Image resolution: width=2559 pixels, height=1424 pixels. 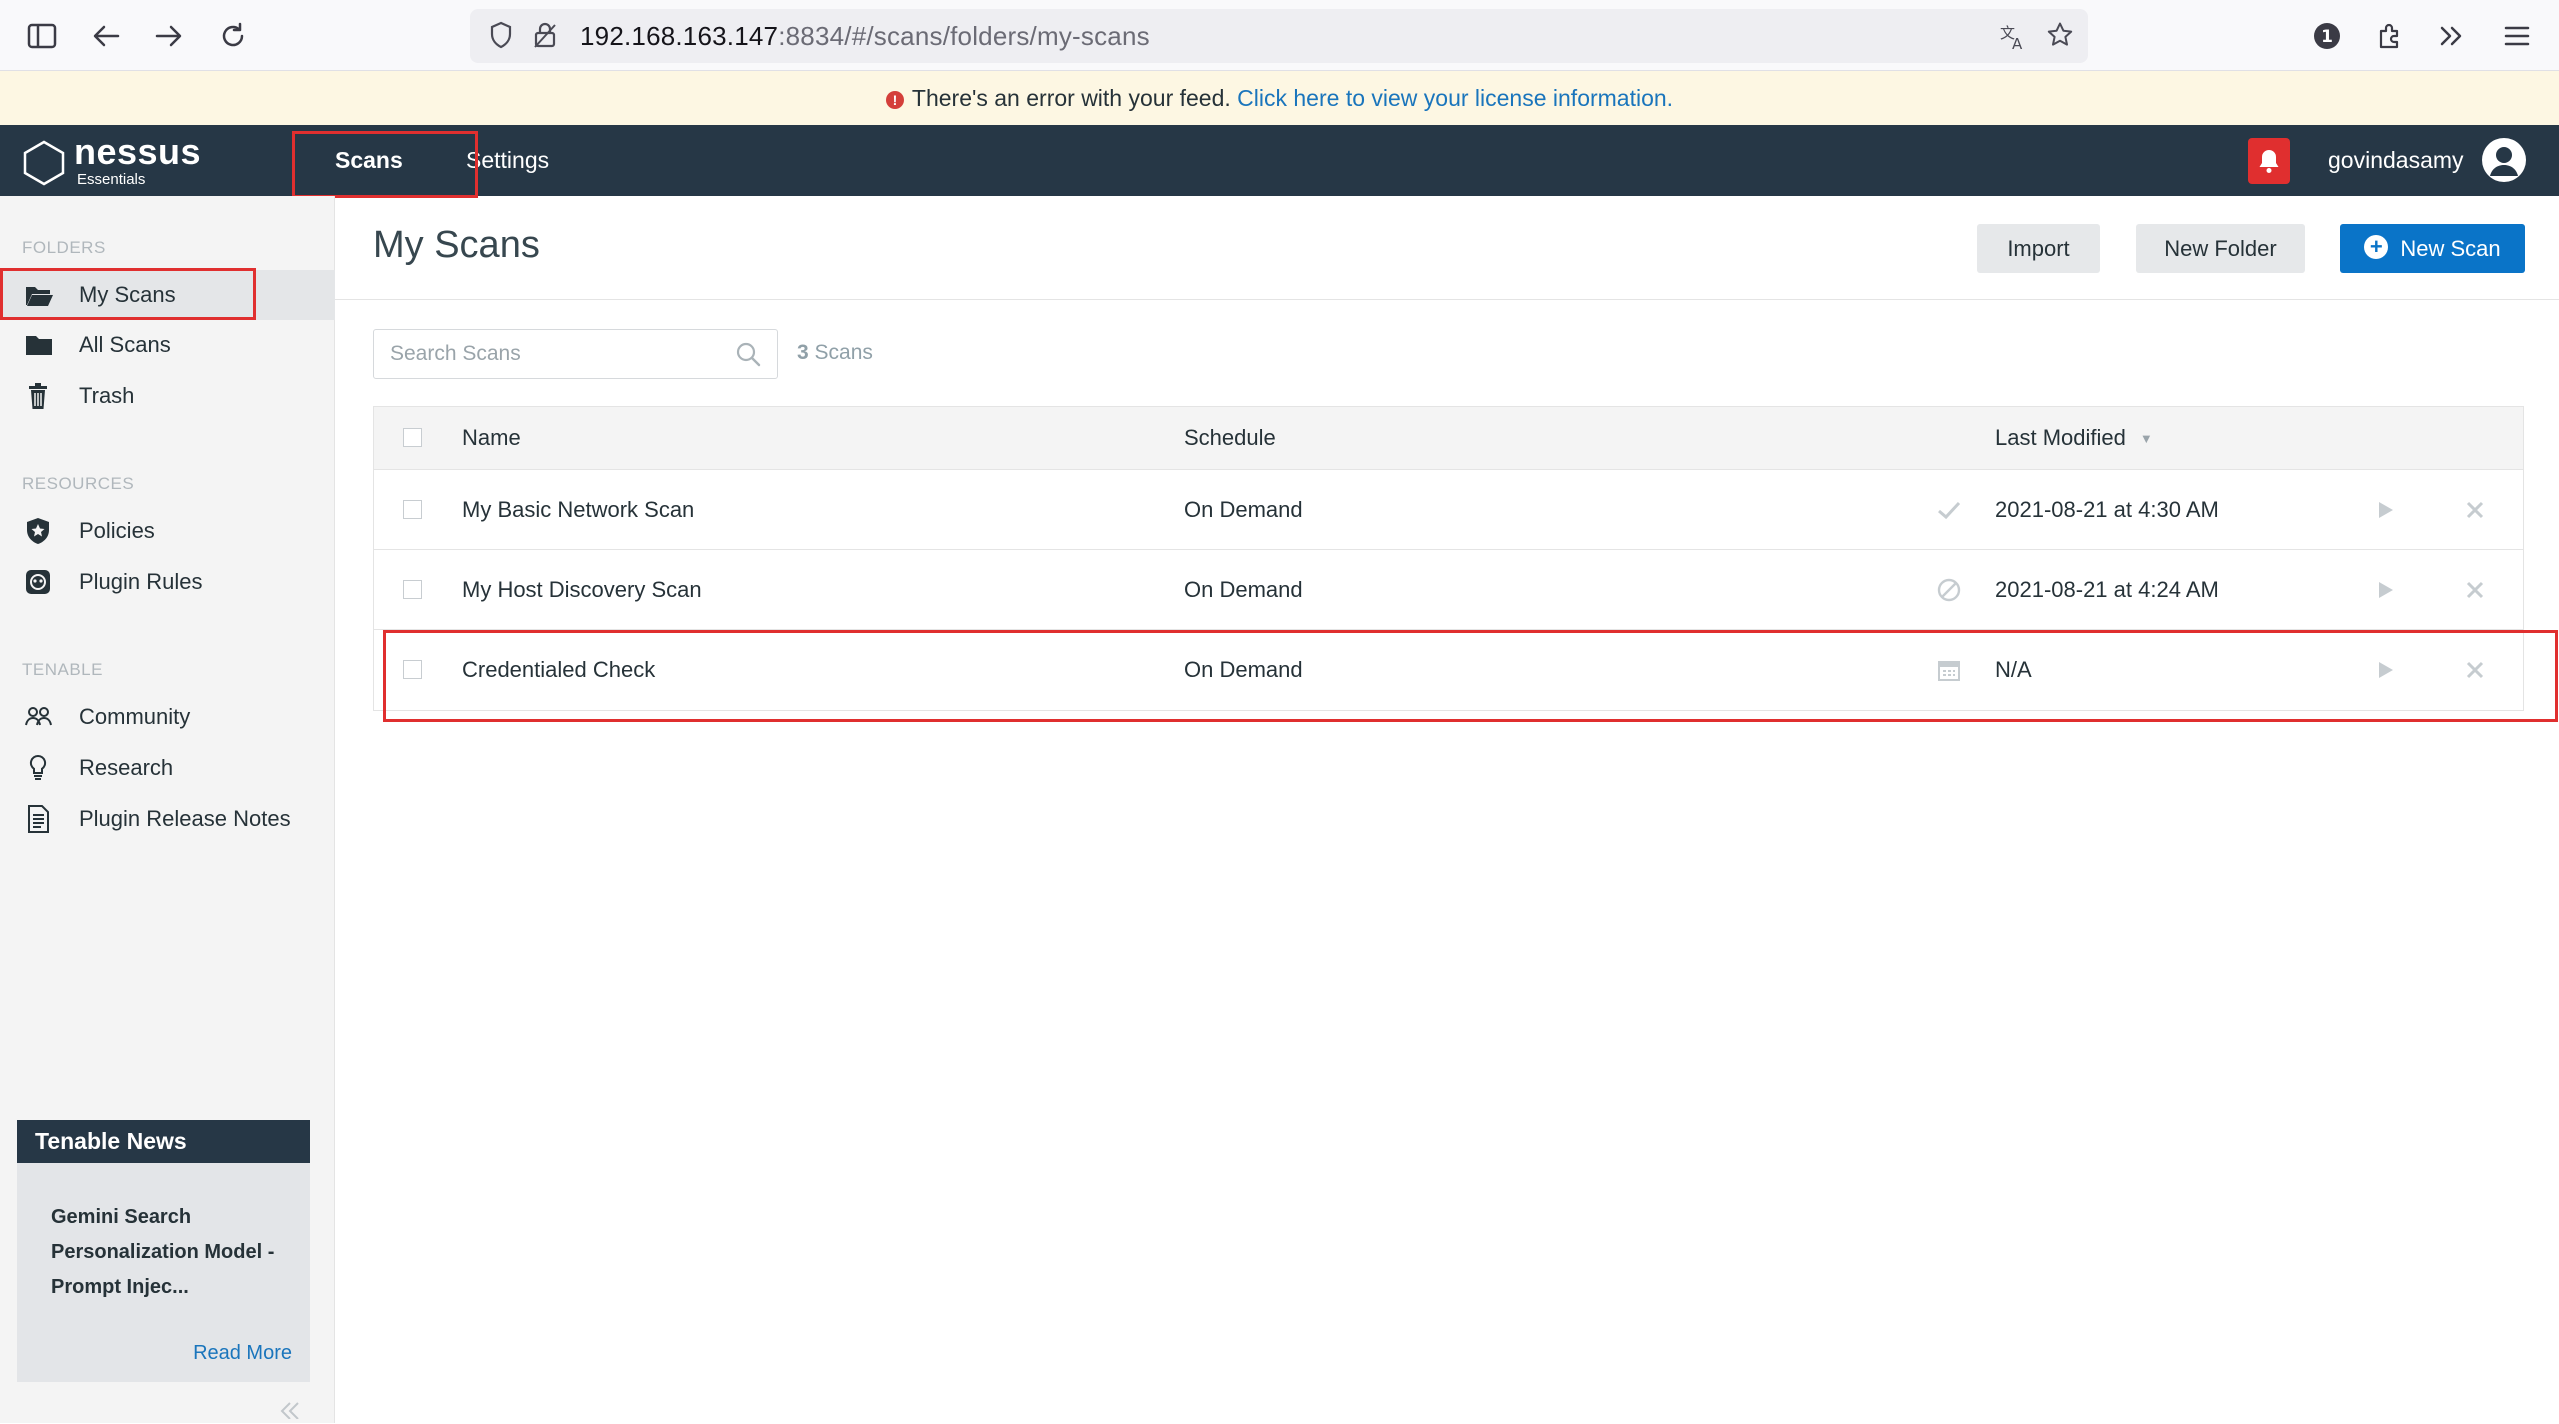 What do you see at coordinates (38, 396) in the screenshot?
I see `trash-icon` at bounding box center [38, 396].